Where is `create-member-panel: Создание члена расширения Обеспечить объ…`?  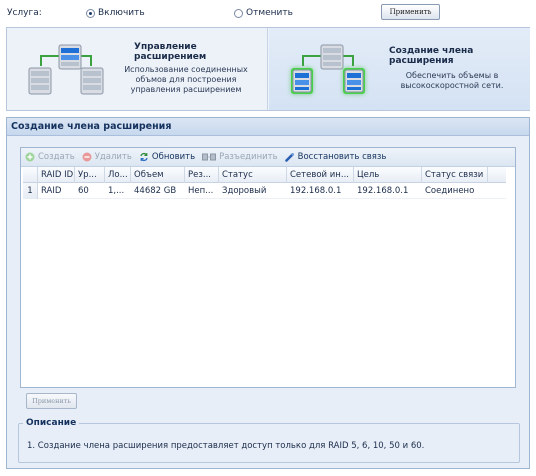 create-member-panel: Создание члена расширения Обеспечить объ… is located at coordinates (399, 69).